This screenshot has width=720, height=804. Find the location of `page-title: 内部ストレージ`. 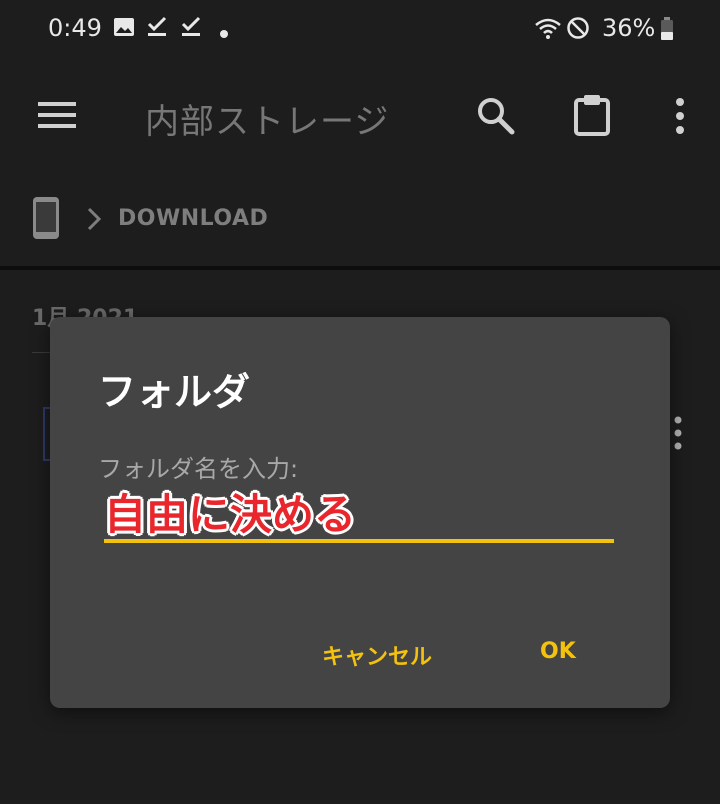

page-title: 内部ストレージ is located at coordinates (267, 122).